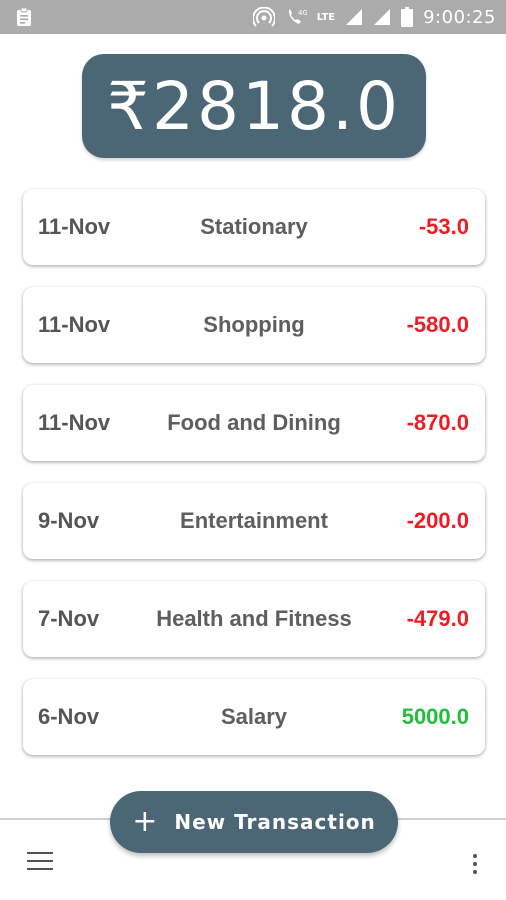 Image resolution: width=506 pixels, height=900 pixels. What do you see at coordinates (254, 717) in the screenshot?
I see `transaction-card: Salary 6-Nov 5000.0` at bounding box center [254, 717].